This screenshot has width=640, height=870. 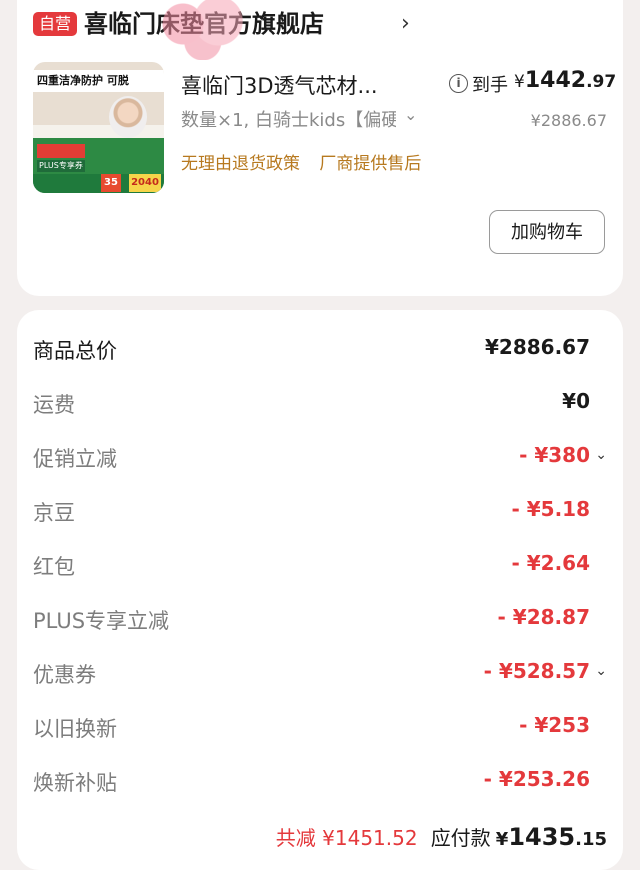 What do you see at coordinates (519, 82) in the screenshot?
I see `price-currency: ¥` at bounding box center [519, 82].